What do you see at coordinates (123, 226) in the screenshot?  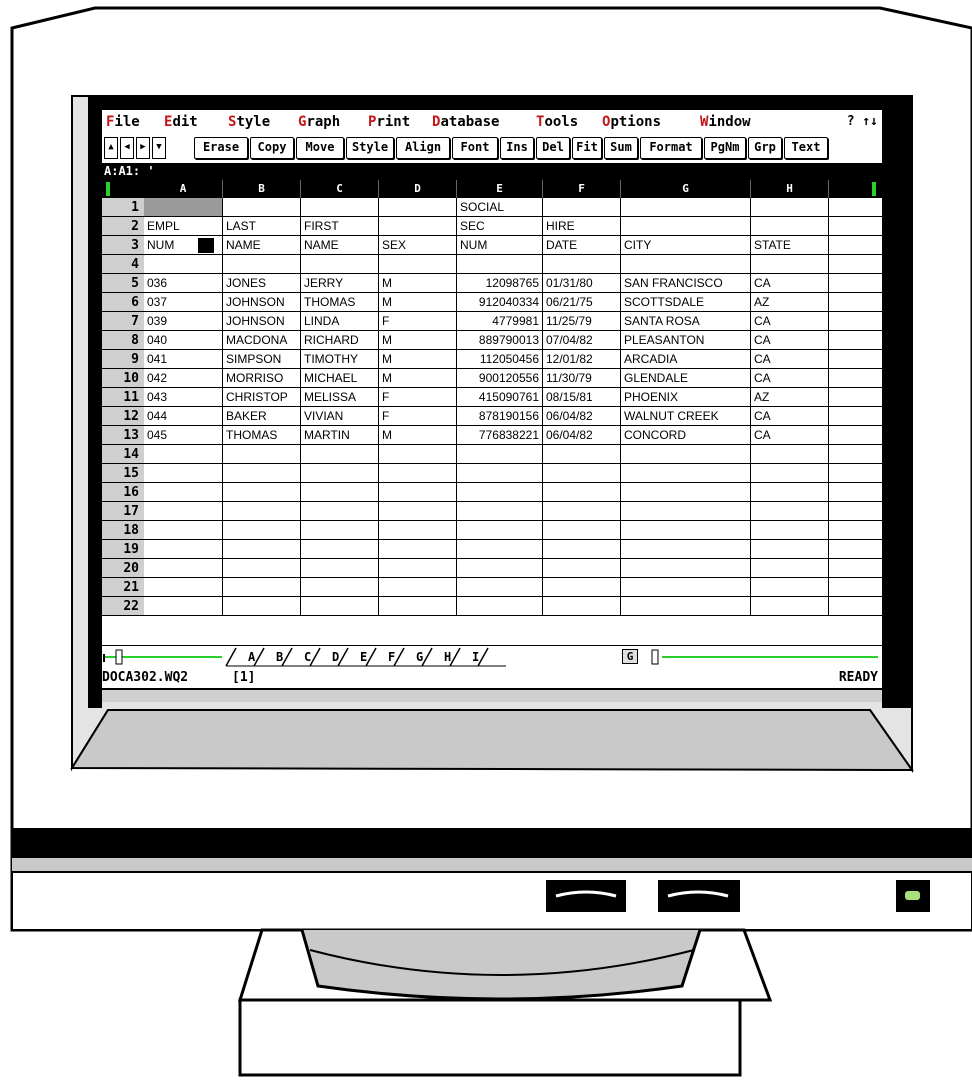 I see `row-header-2: 2` at bounding box center [123, 226].